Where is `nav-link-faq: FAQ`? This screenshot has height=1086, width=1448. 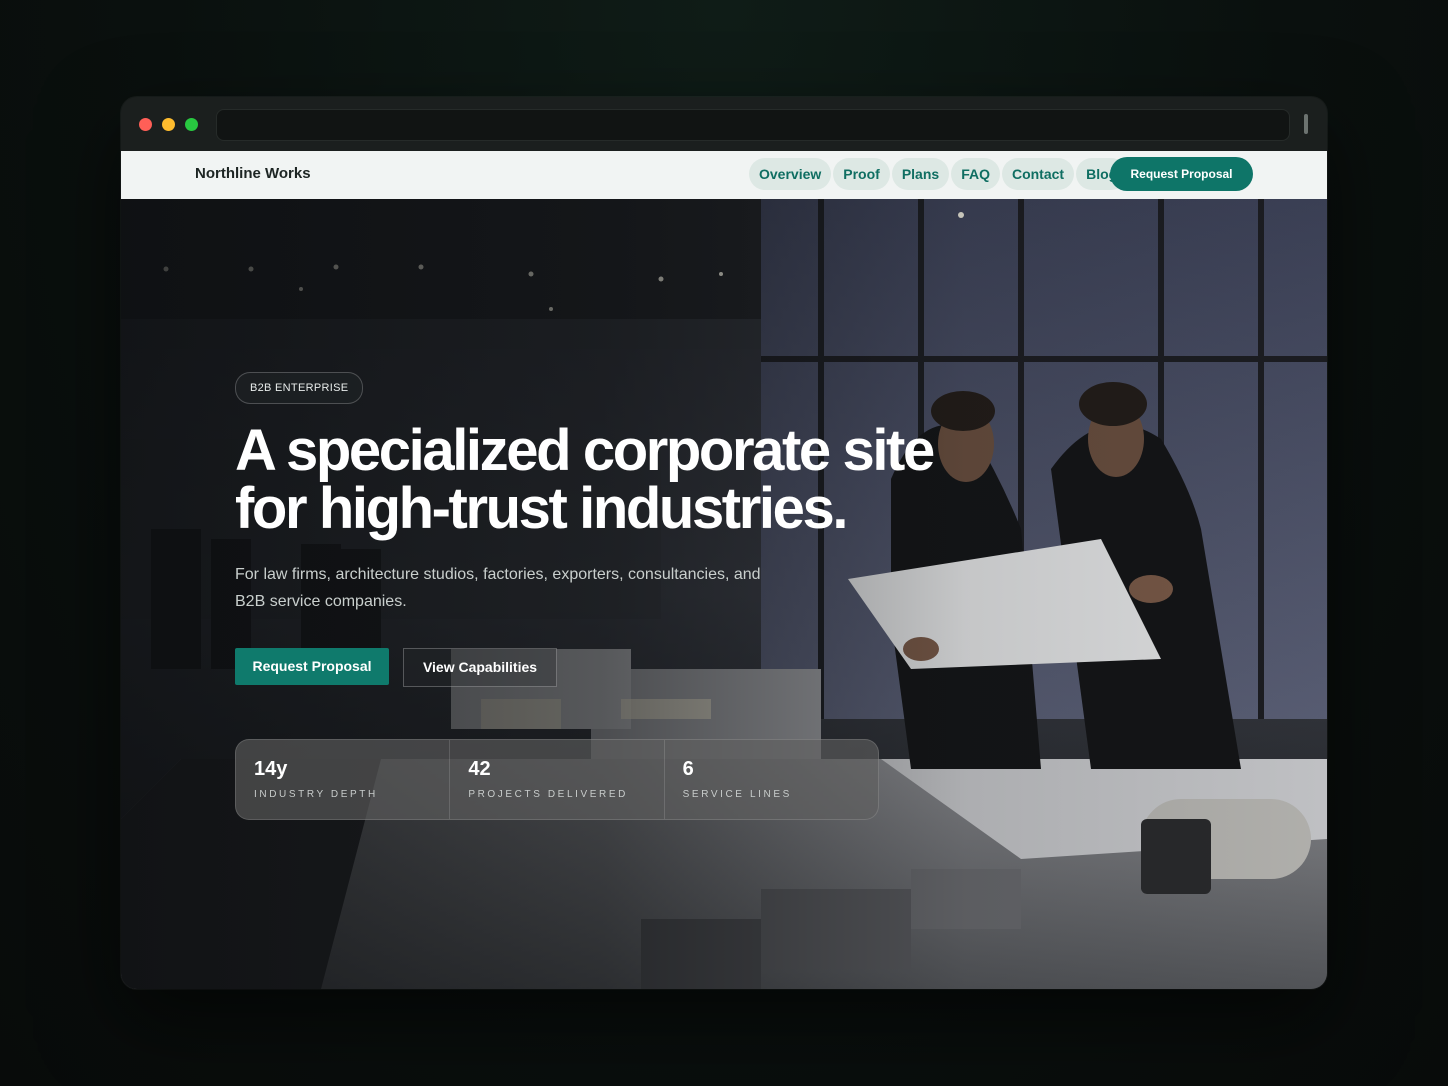
nav-link-faq: FAQ is located at coordinates (975, 174).